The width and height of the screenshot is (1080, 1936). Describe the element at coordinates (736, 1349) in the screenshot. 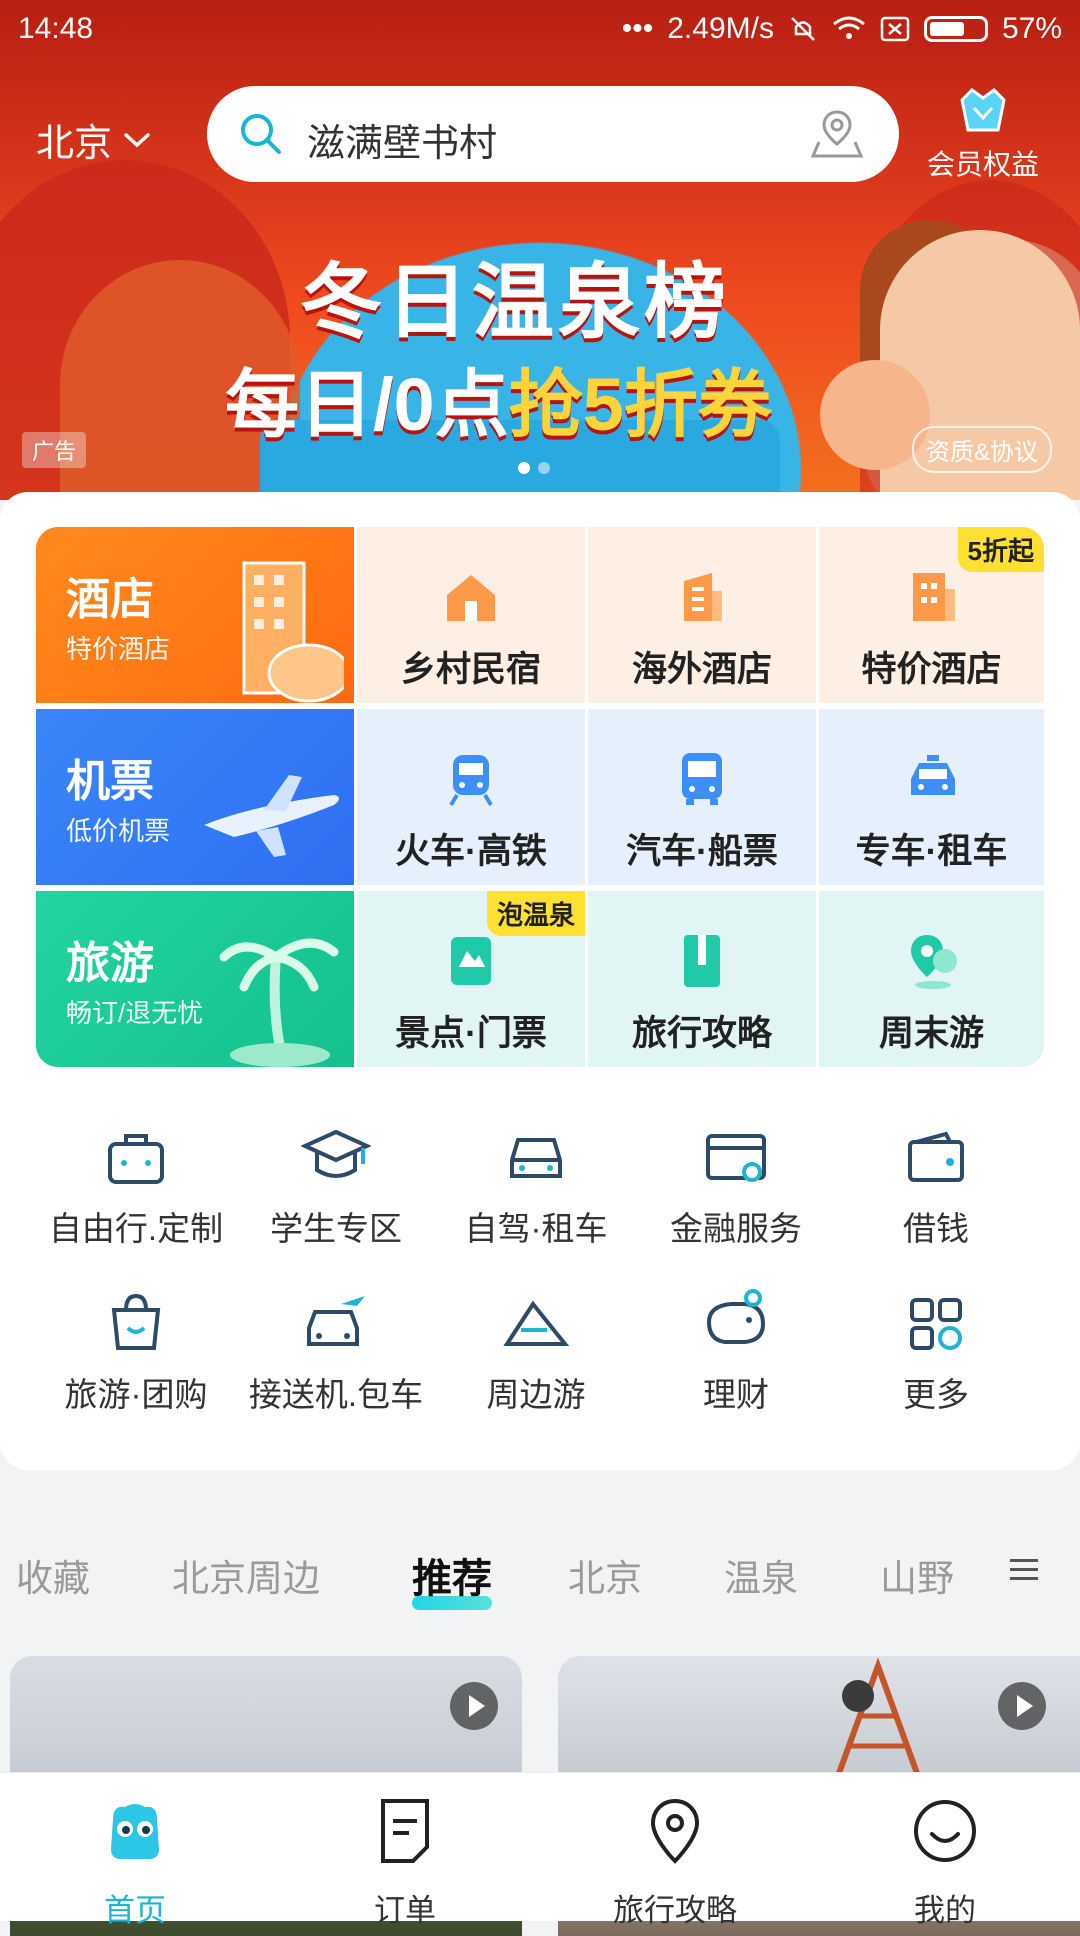

I see `service-wealth: 理财` at that location.